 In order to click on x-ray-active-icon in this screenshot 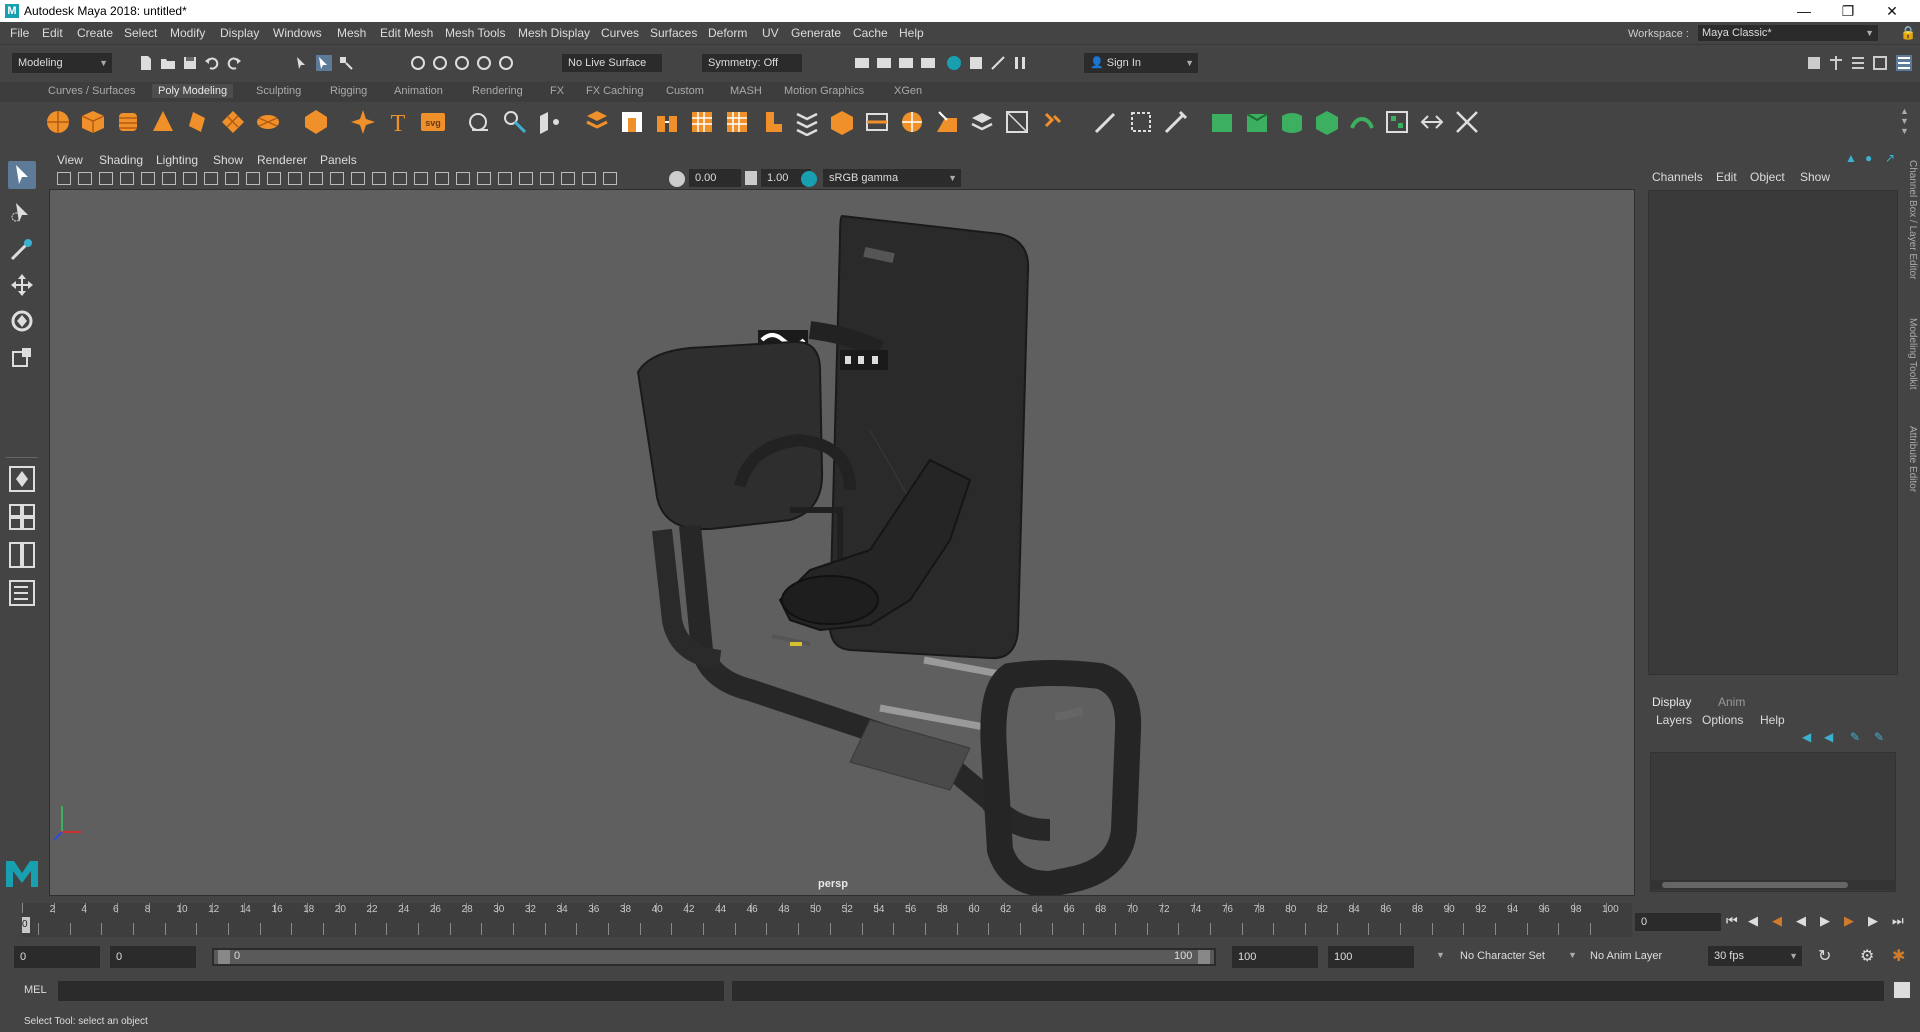, I will do `click(589, 178)`.